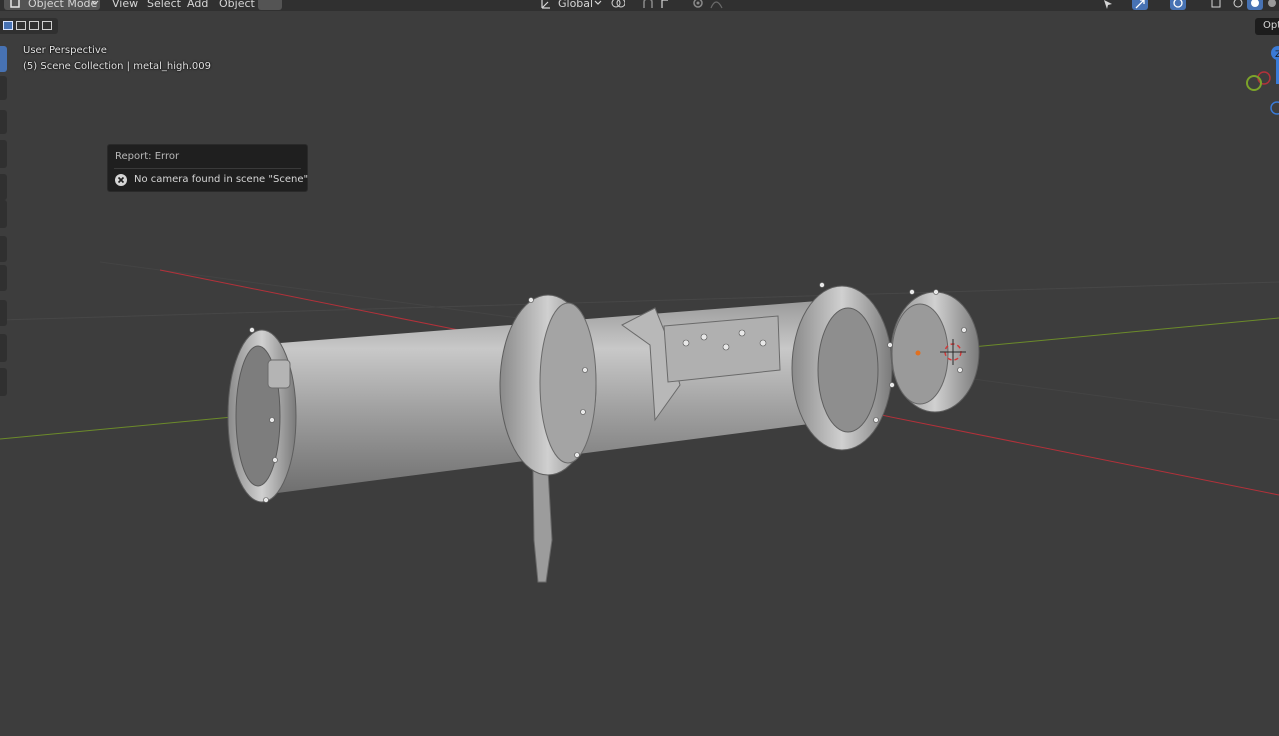 This screenshot has width=1279, height=736. What do you see at coordinates (237, 5) in the screenshot?
I see `menu-object: Object` at bounding box center [237, 5].